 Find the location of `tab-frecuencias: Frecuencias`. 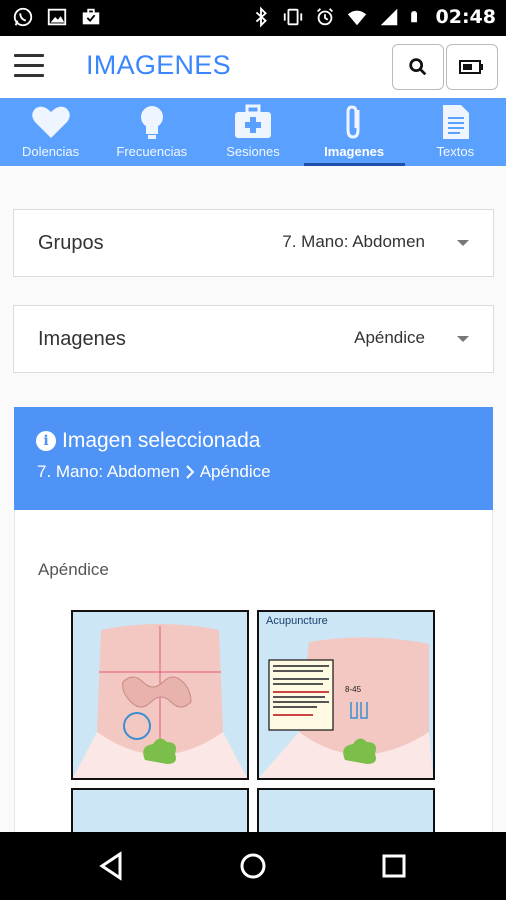

tab-frecuencias: Frecuencias is located at coordinates (151, 132).